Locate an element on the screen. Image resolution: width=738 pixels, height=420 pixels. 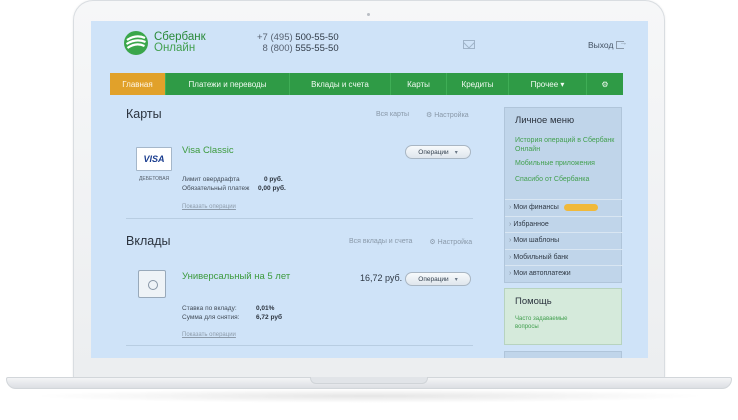
side-item-autopayments: Мои автоплатежи is located at coordinates (564, 273).